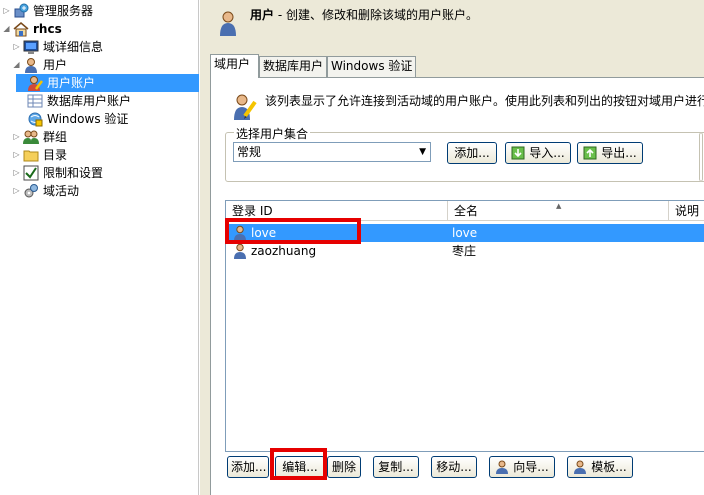  I want to click on user-set-group-label: 选择用户集合, so click(272, 133).